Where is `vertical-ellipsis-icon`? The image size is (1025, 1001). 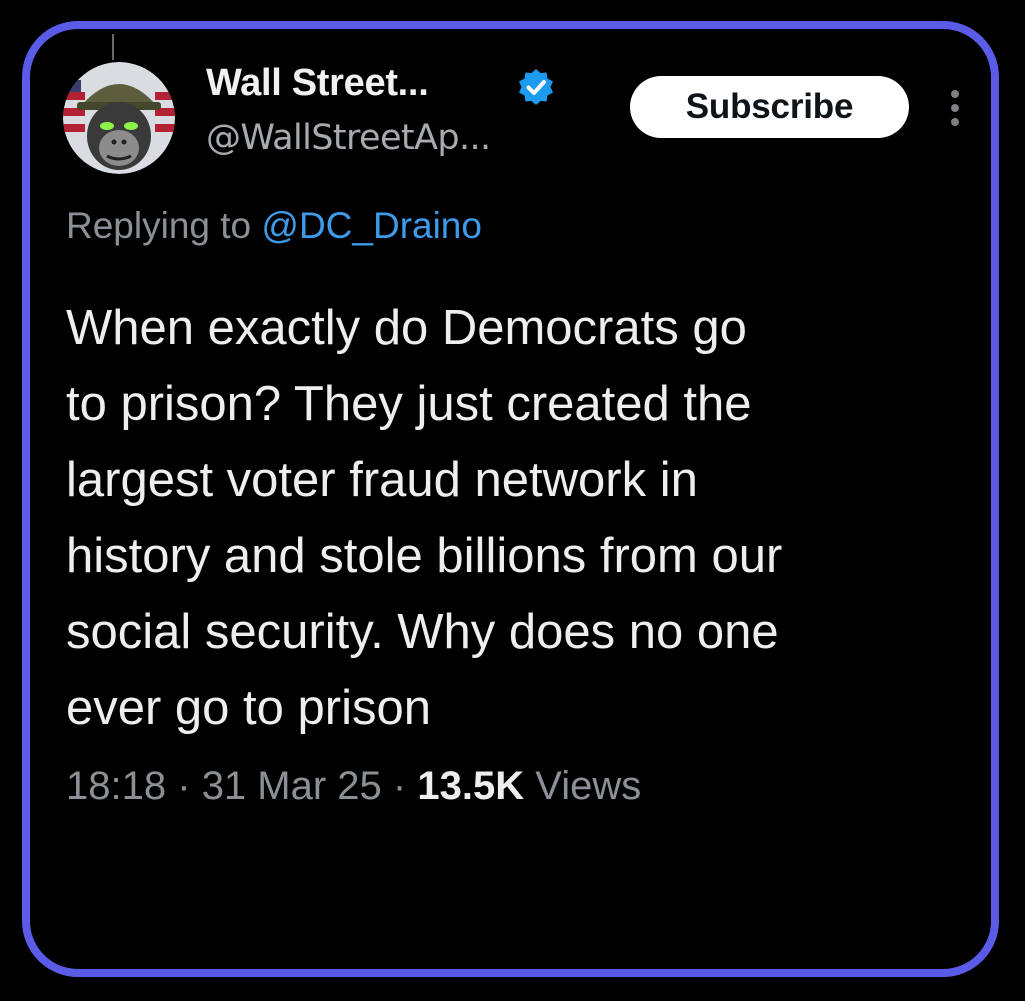 vertical-ellipsis-icon is located at coordinates (955, 108).